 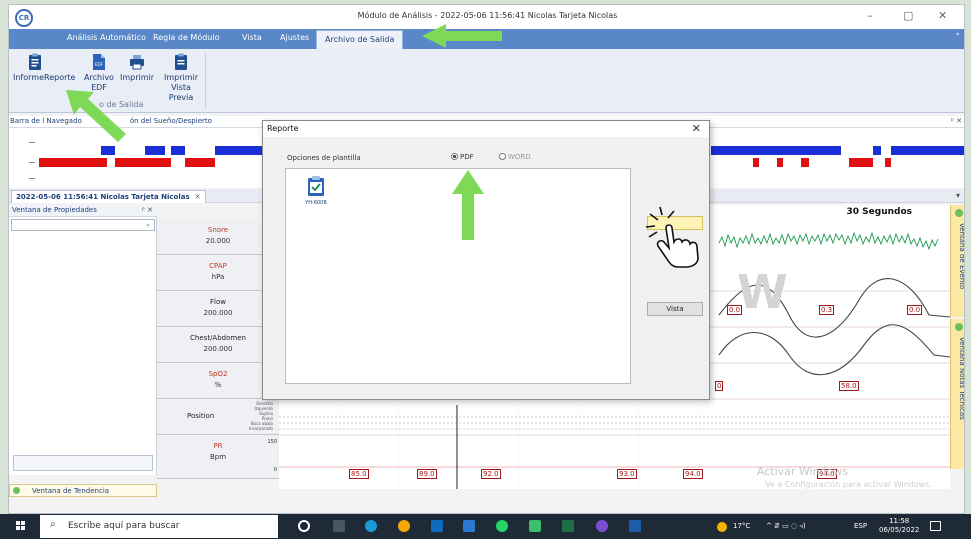 I want to click on pr-value: 94.0, so click(x=693, y=474).